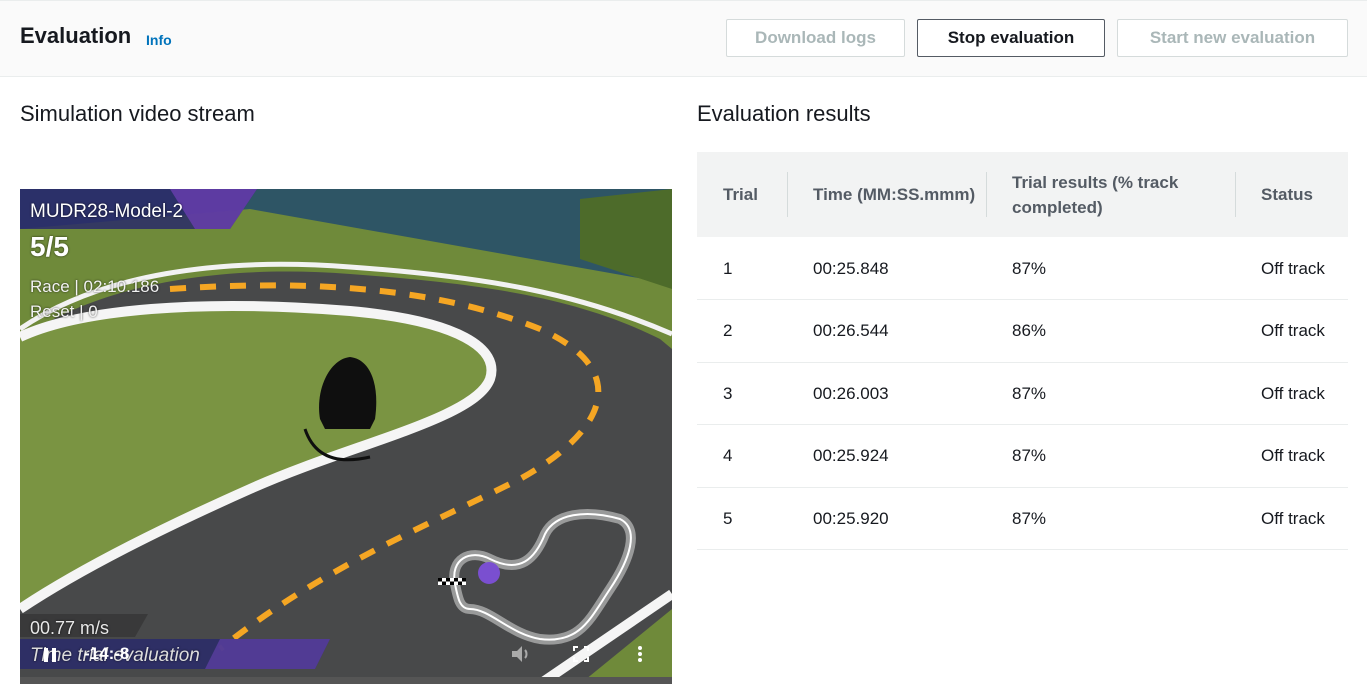  I want to click on time-cell: 00:25.848, so click(851, 268).